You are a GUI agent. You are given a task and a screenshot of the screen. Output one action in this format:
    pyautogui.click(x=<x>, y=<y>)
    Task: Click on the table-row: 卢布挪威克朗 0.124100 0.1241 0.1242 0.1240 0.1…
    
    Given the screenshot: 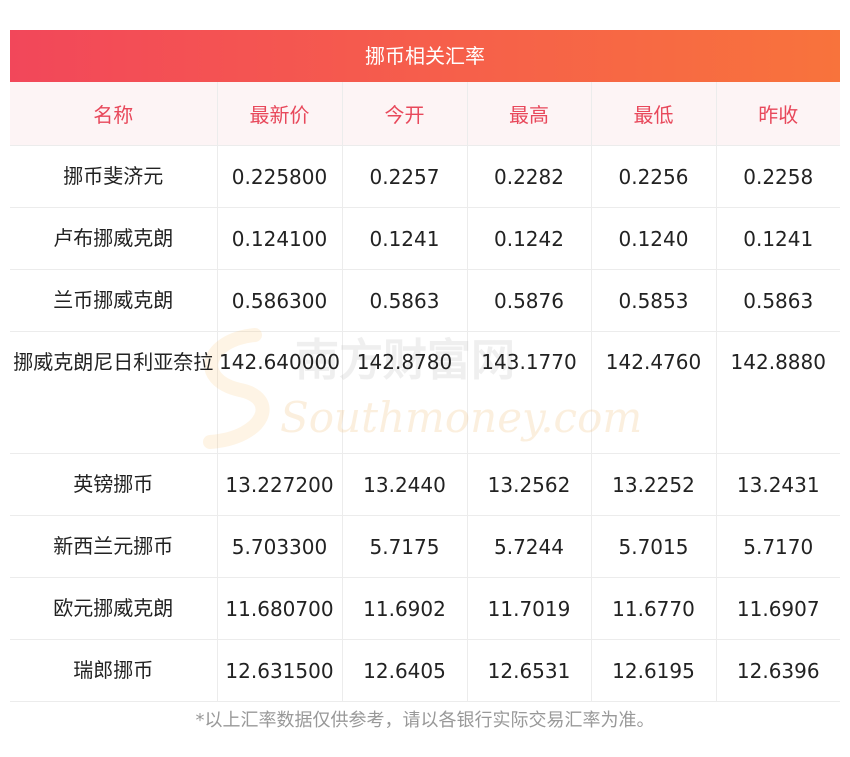 What is the action you would take?
    pyautogui.click(x=425, y=238)
    